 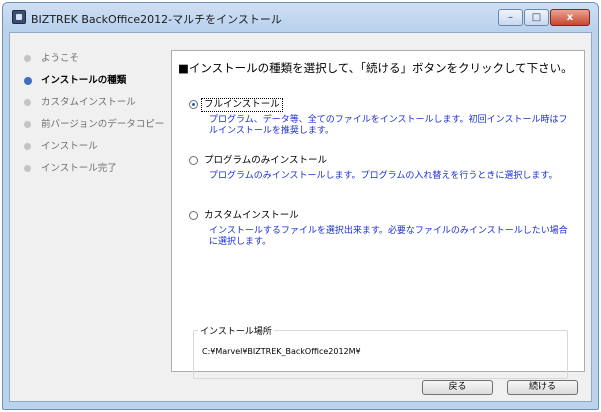 I want to click on option-label: カスタムインストール, so click(x=251, y=216).